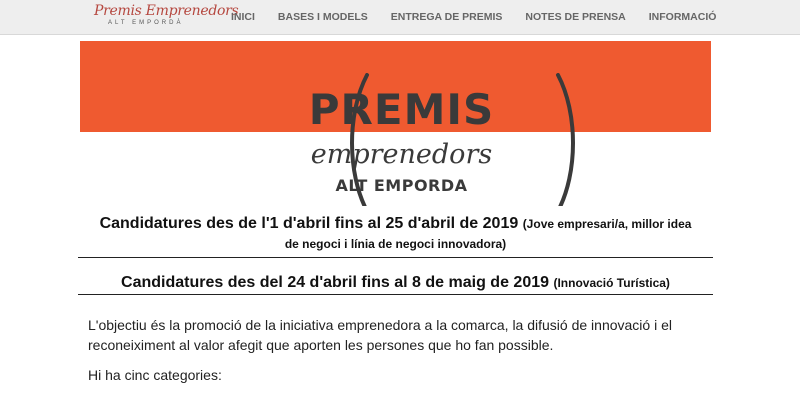 Image resolution: width=800 pixels, height=400 pixels. Describe the element at coordinates (447, 17) in the screenshot. I see `nav-item-entrega-de-premis: ENTREGA DE PREMIS` at that location.